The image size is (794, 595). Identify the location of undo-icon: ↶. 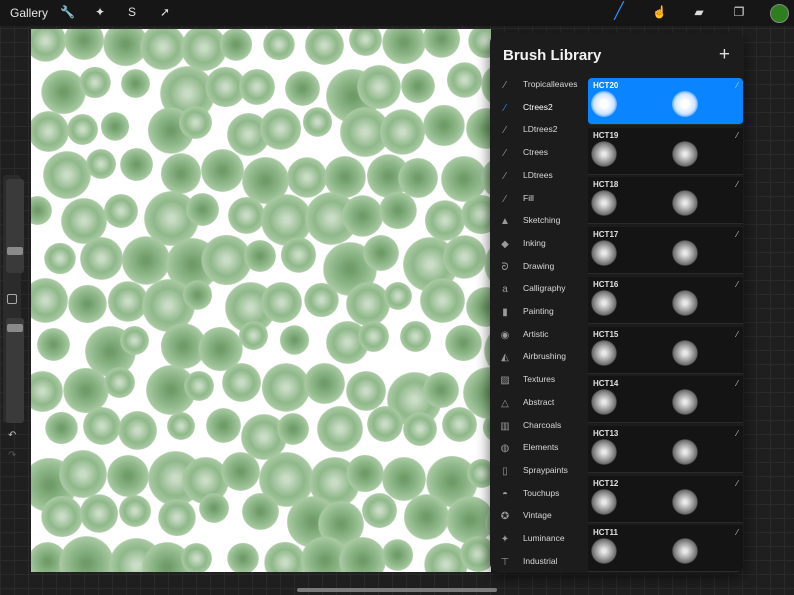
(12, 435).